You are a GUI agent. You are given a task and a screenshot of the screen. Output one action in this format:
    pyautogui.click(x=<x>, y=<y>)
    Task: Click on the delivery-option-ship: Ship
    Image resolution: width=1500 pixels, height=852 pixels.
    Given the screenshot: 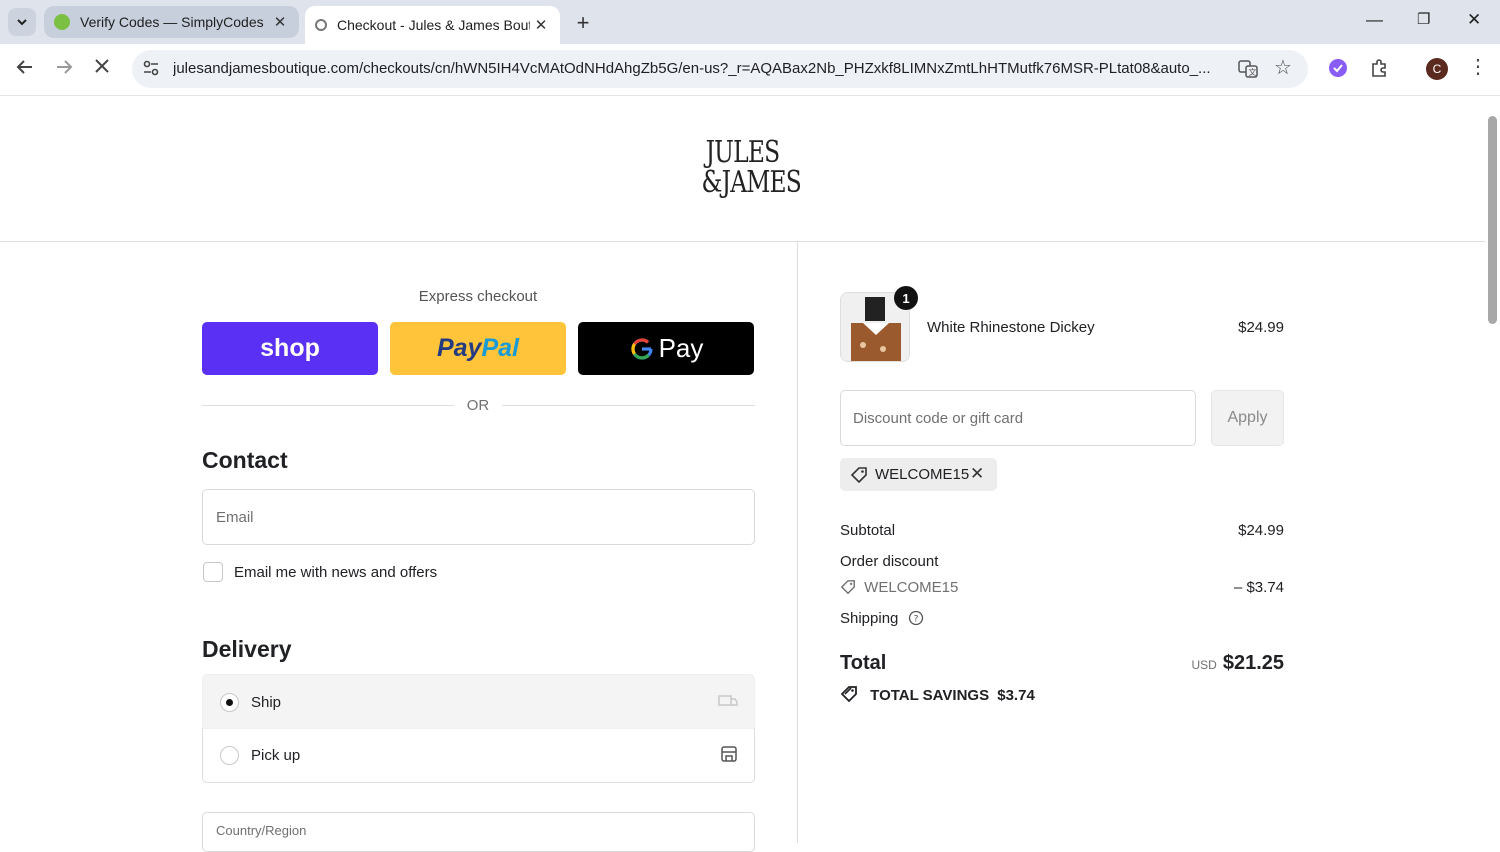 What is the action you would take?
    pyautogui.click(x=478, y=701)
    